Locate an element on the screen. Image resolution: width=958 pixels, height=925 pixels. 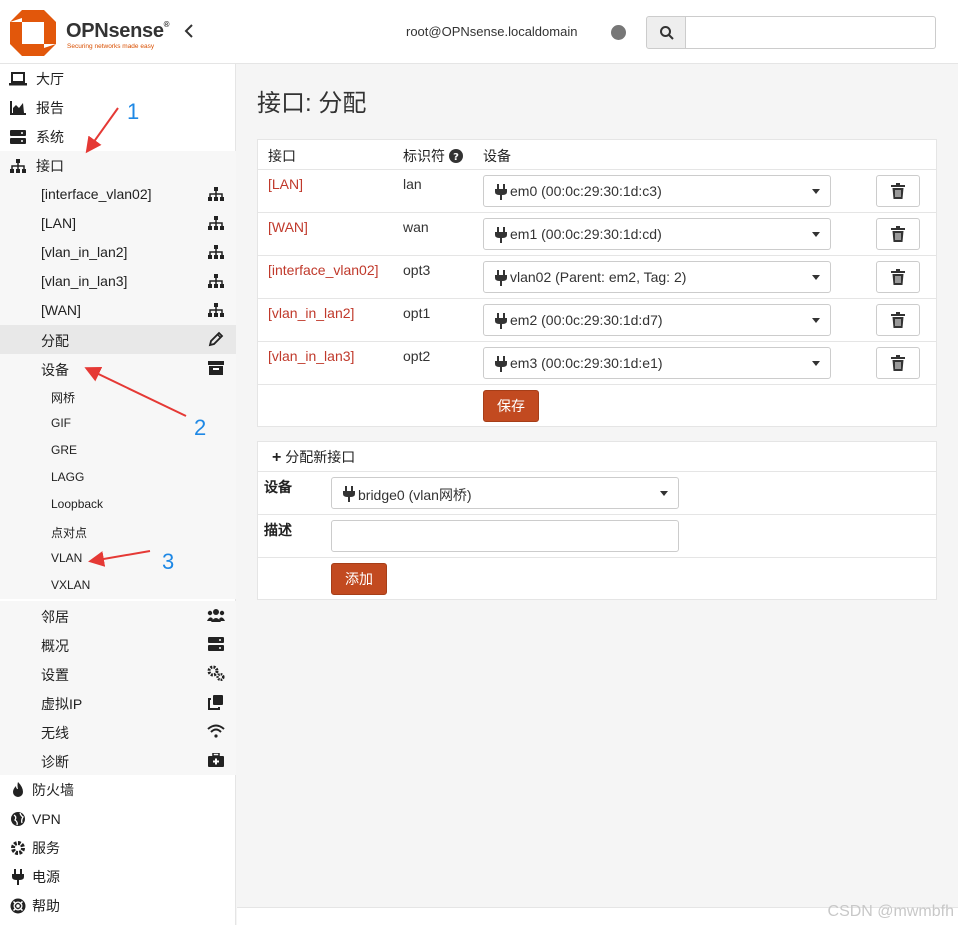
delete-button-lan is located at coordinates (898, 191).